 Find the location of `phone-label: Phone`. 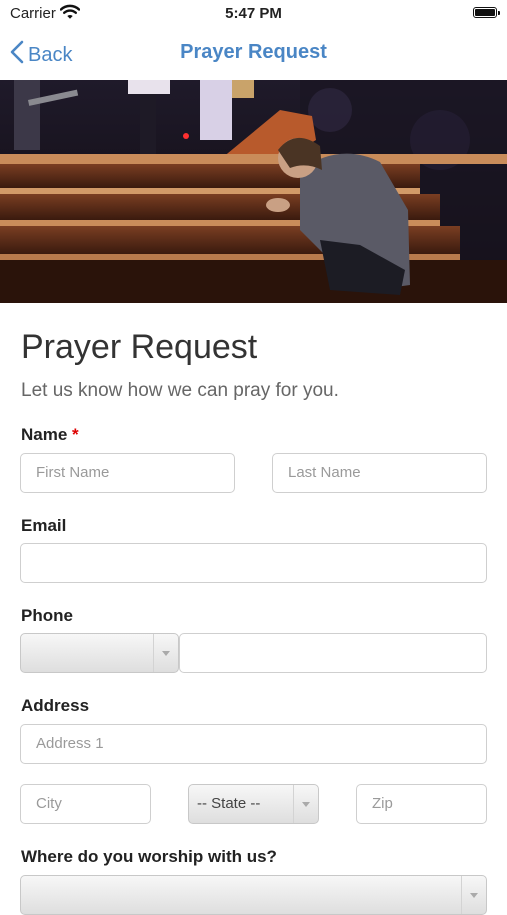

phone-label: Phone is located at coordinates (47, 615).